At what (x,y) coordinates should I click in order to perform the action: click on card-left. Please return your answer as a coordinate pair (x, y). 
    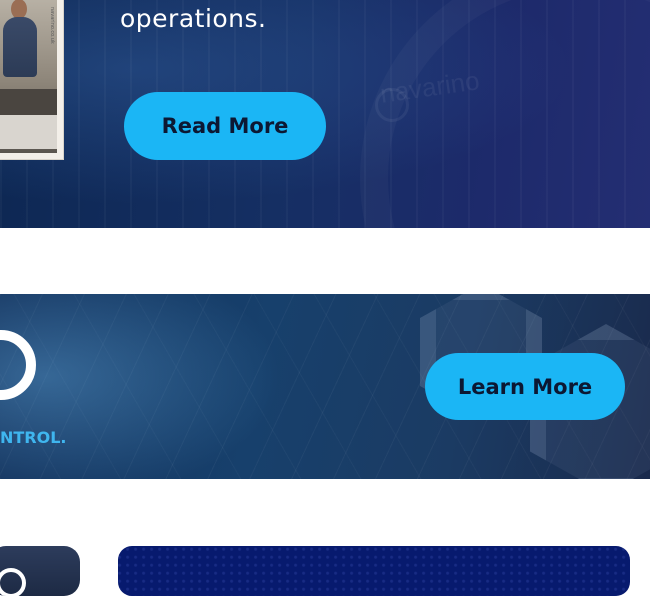
    Looking at the image, I should click on (40, 571).